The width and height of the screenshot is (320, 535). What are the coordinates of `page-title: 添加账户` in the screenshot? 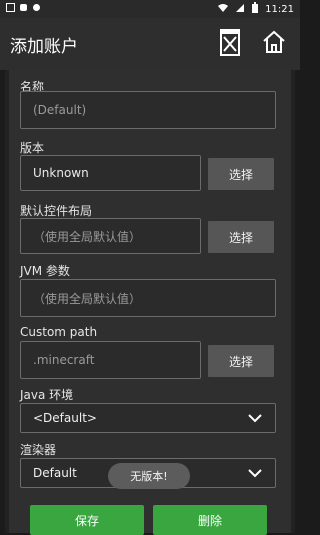 It's located at (44, 46).